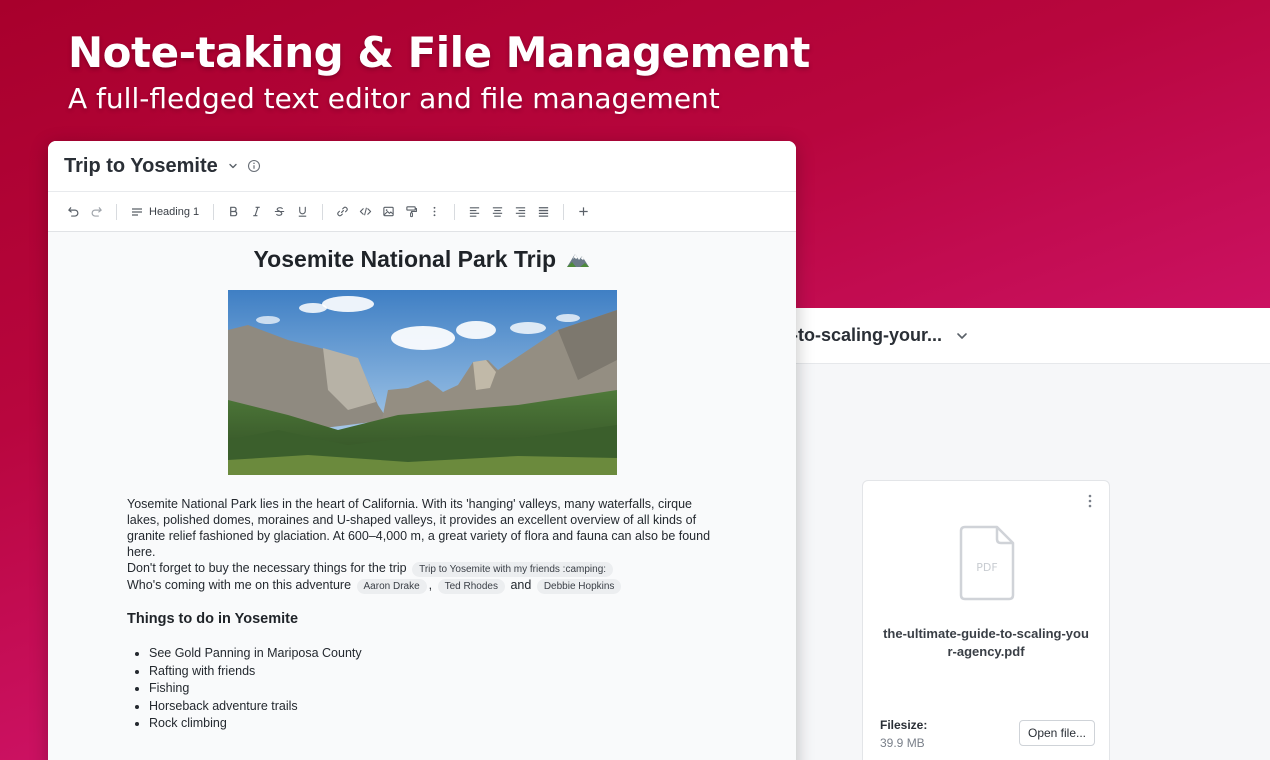 The height and width of the screenshot is (760, 1270). What do you see at coordinates (521, 585) in the screenshot?
I see `and-text: and` at bounding box center [521, 585].